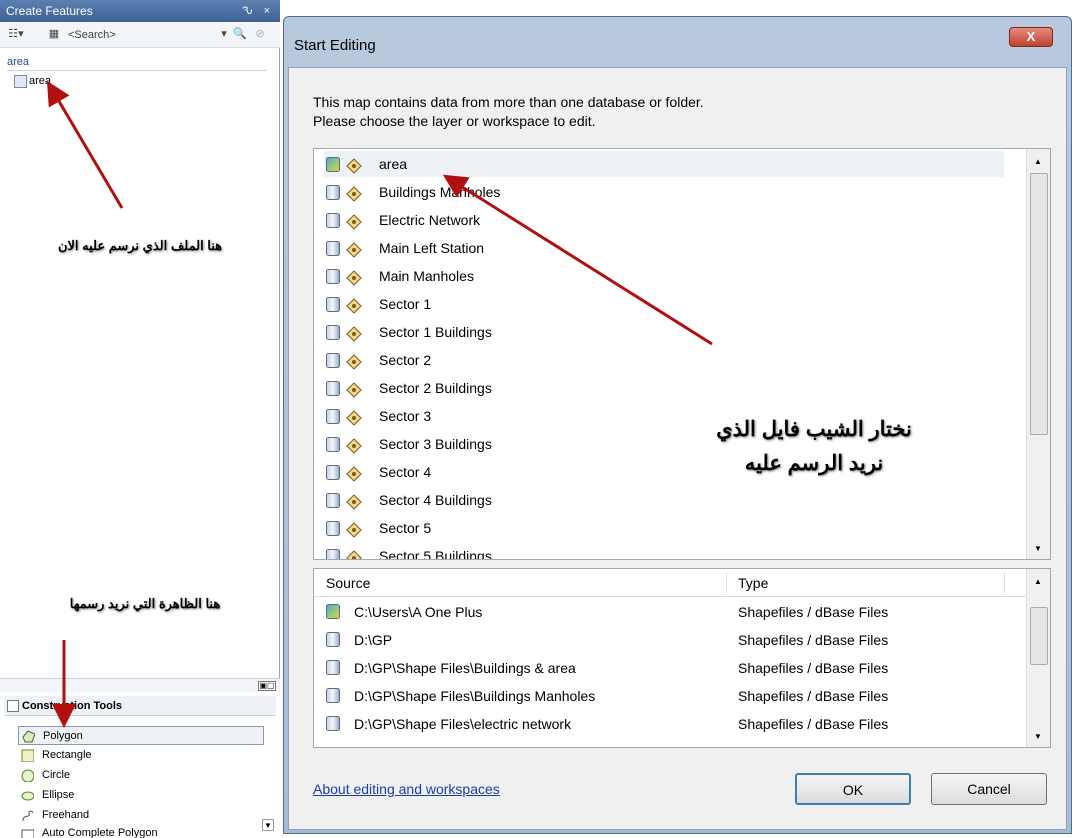  What do you see at coordinates (141, 795) in the screenshot?
I see `tool-ellipse: Ellipse` at bounding box center [141, 795].